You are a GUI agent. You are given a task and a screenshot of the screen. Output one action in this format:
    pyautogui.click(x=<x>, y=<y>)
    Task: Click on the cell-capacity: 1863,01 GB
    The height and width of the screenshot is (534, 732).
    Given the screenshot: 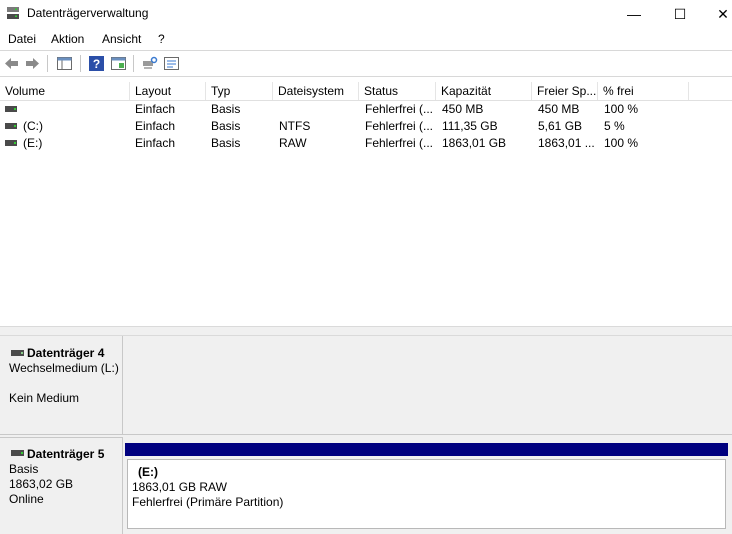 What is the action you would take?
    pyautogui.click(x=474, y=143)
    